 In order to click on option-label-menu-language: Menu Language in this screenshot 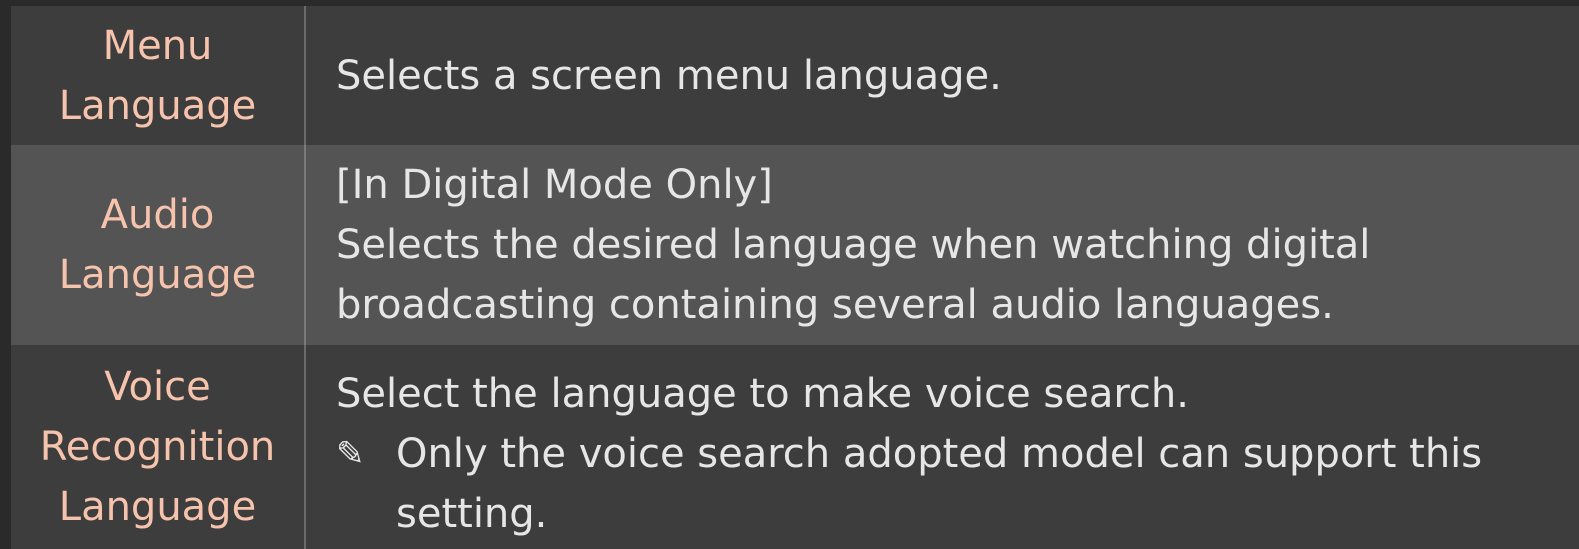, I will do `click(158, 75)`.